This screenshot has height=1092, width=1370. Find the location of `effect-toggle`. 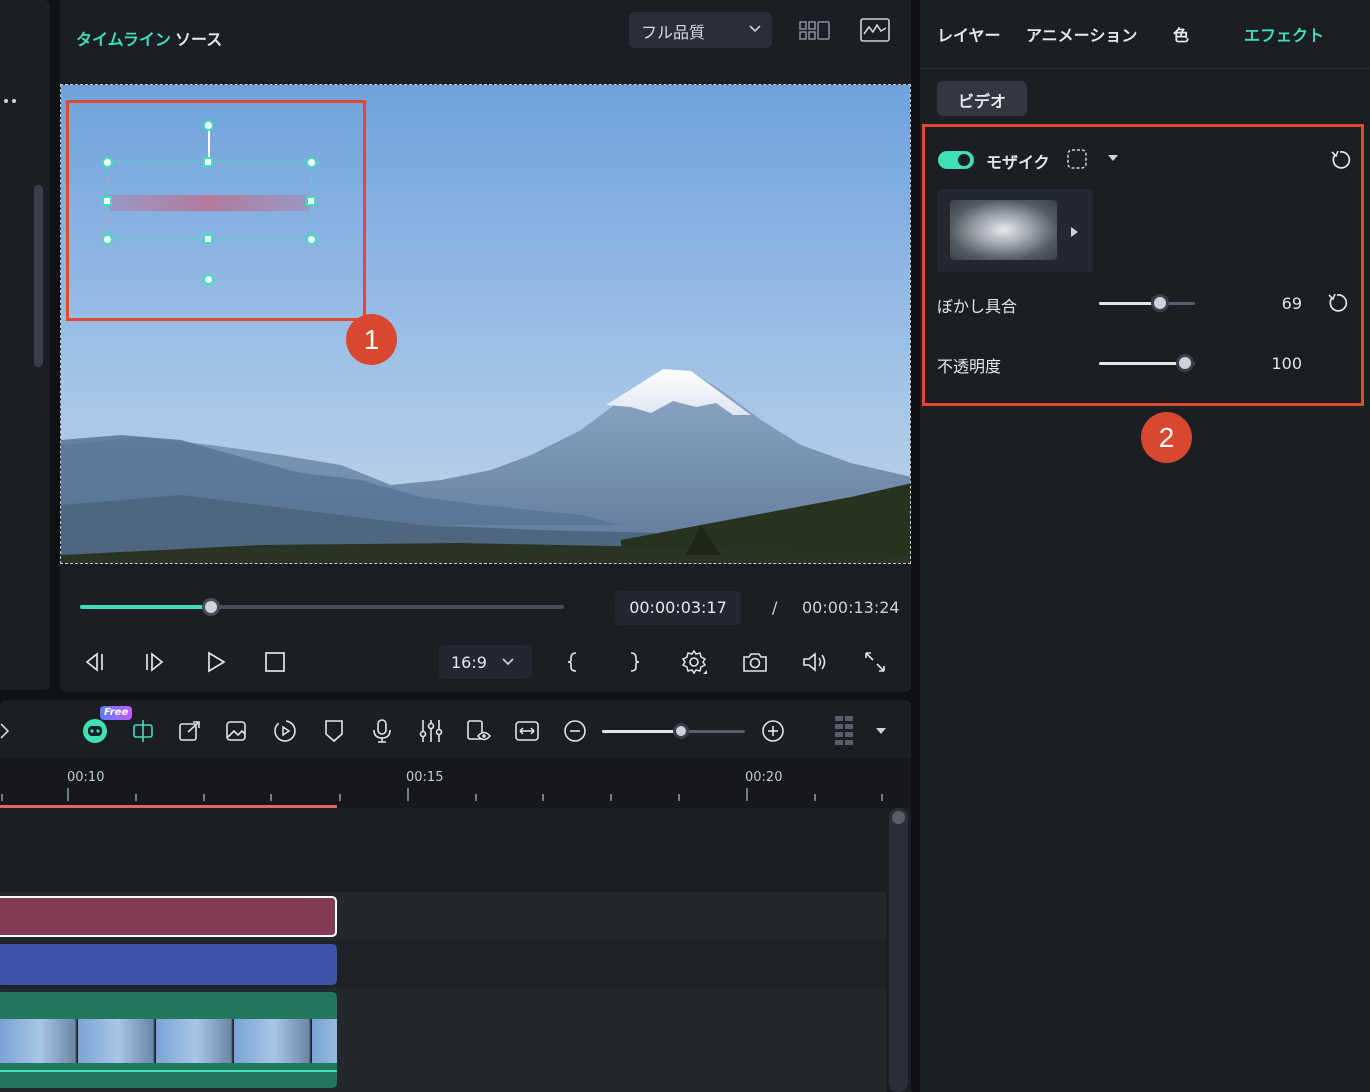

effect-toggle is located at coordinates (956, 160).